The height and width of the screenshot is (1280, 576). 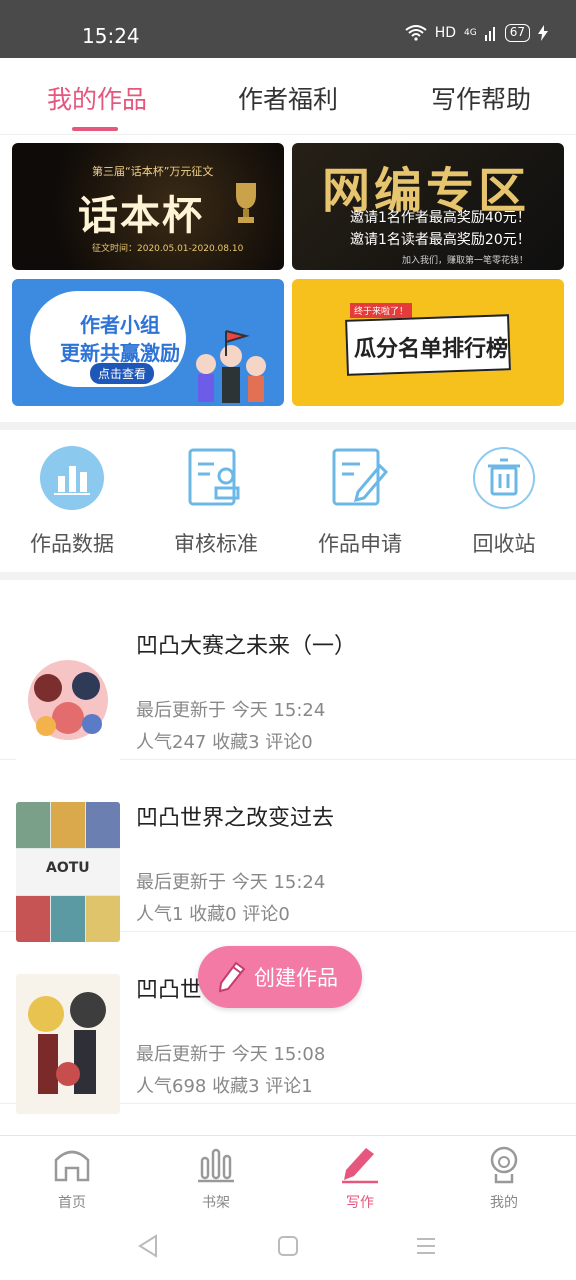 I want to click on top-tabs: 我的作品 作者福利 写作帮助, so click(x=288, y=96).